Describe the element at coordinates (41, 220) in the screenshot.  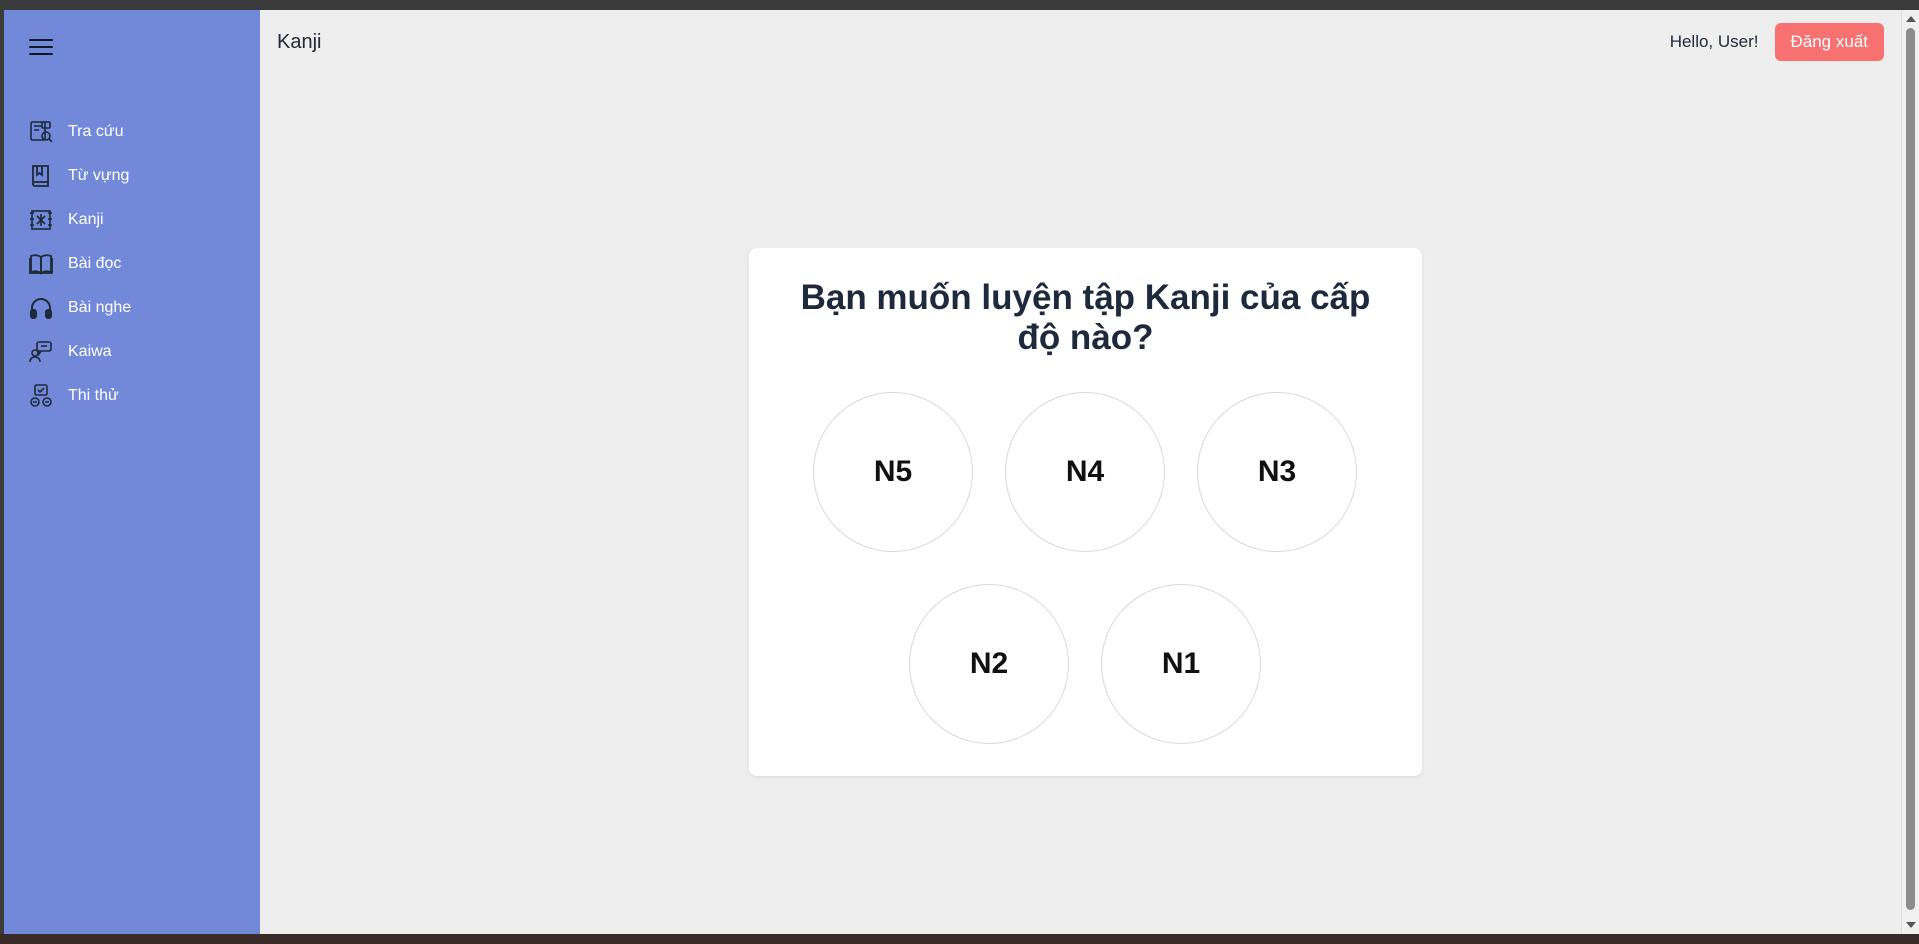
I see `kanji-icon` at that location.